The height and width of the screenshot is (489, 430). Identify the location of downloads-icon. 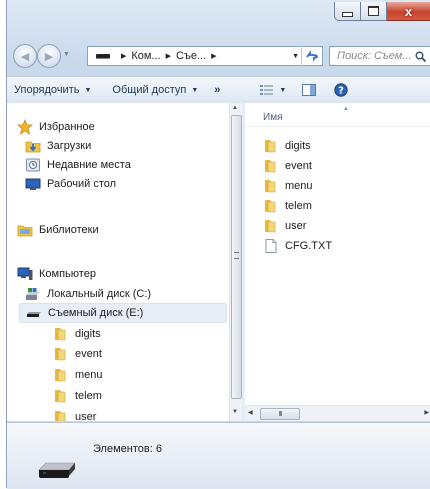
(33, 146).